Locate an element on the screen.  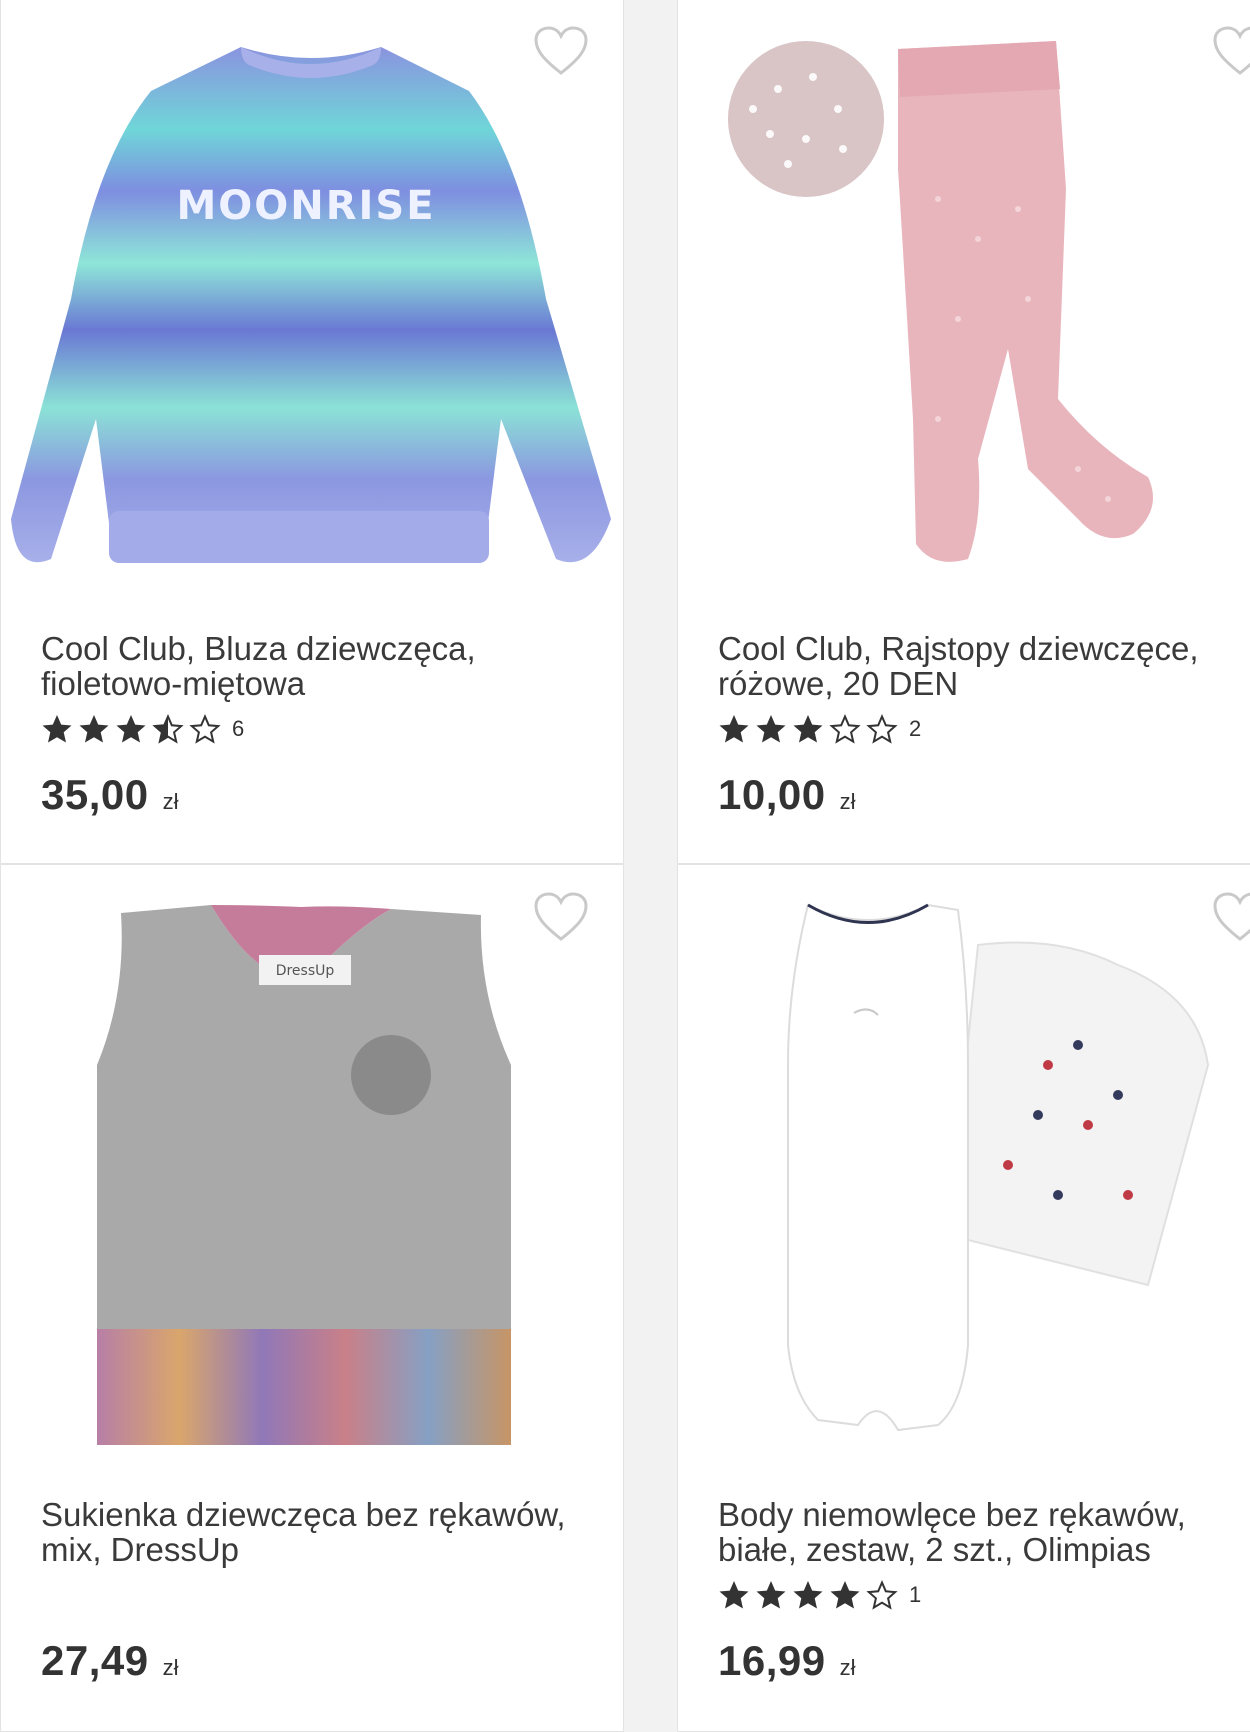
price-amount: 16,99 is located at coordinates (772, 1660).